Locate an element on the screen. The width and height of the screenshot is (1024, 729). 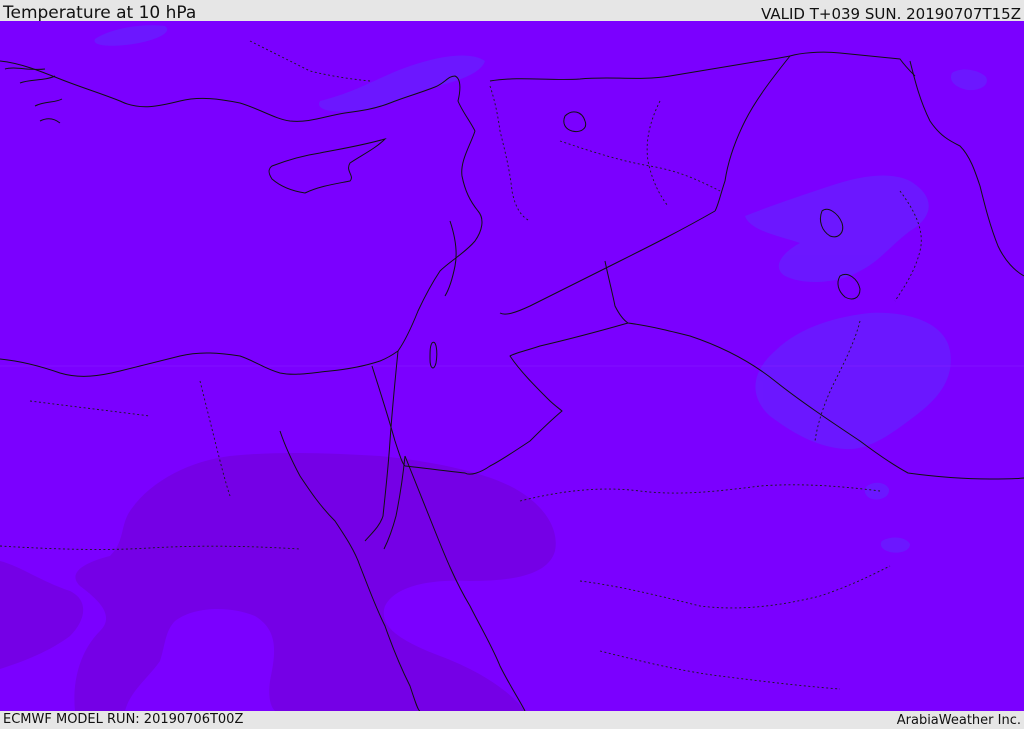
map-title: Temperature at 10 hPa is located at coordinates (100, 13).